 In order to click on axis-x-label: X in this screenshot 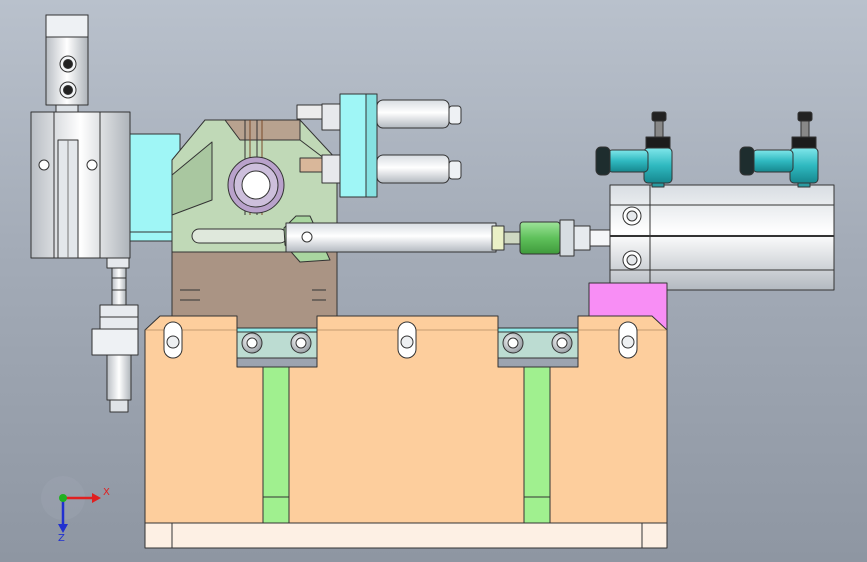, I will do `click(106, 492)`.